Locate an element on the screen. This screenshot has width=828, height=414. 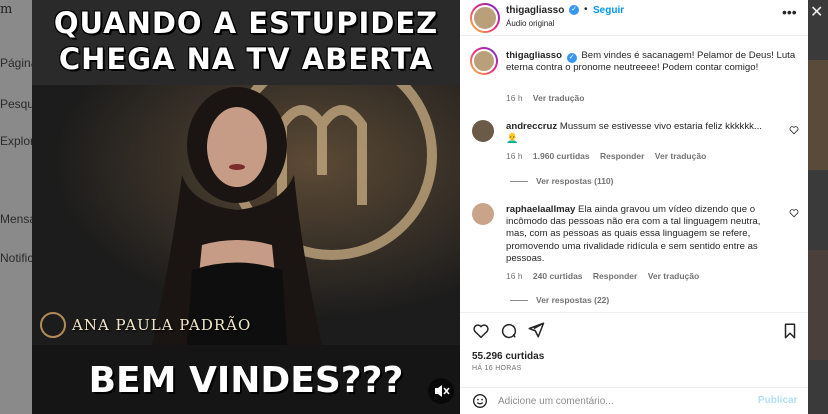
emoji-icon is located at coordinates (480, 401).